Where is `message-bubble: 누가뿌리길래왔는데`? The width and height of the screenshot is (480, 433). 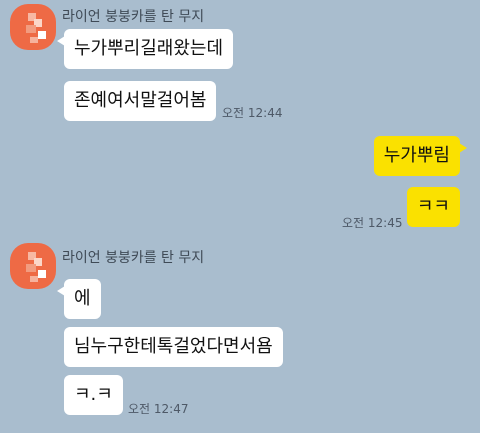 message-bubble: 누가뿌리길래왔는데 is located at coordinates (145, 49).